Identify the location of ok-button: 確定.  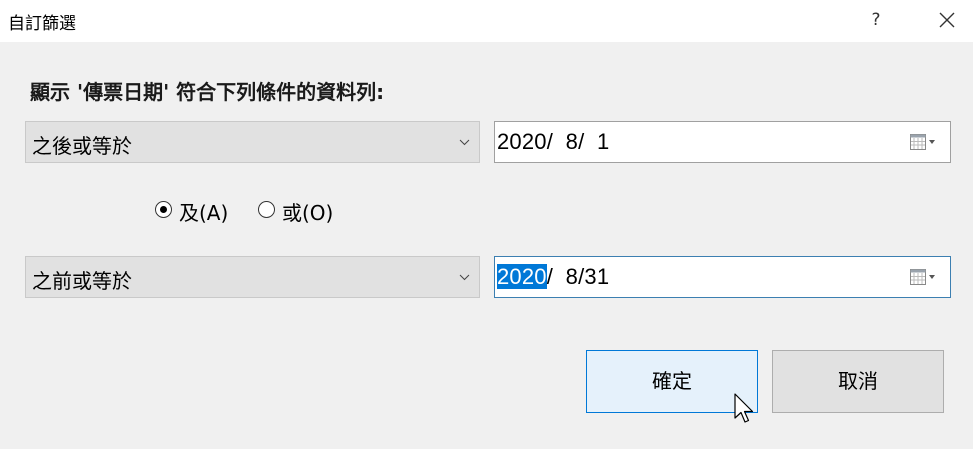
(672, 381).